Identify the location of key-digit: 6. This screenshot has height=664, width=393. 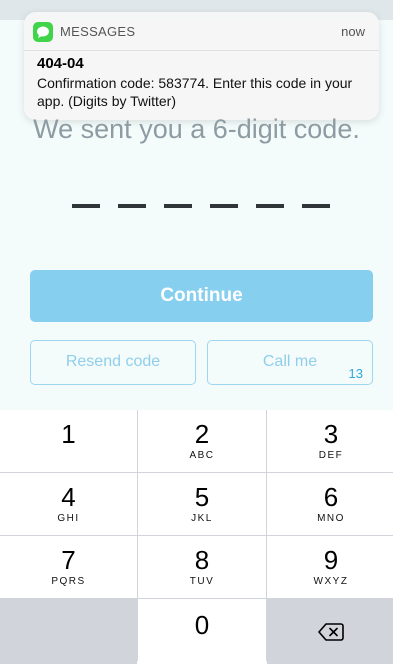
(331, 497).